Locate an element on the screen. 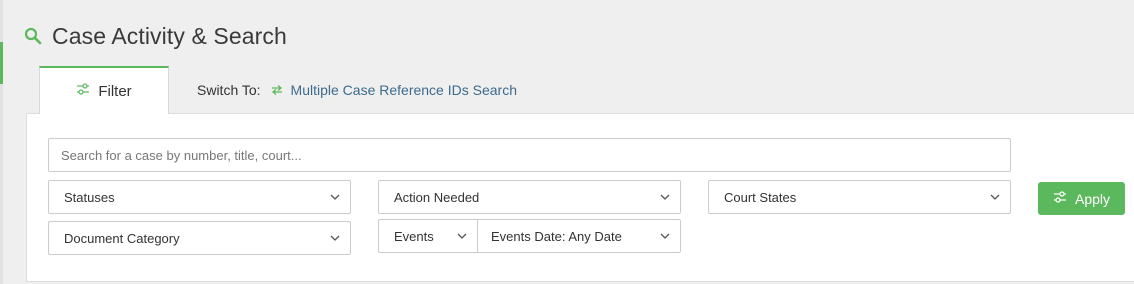  apply-button: Apply is located at coordinates (1081, 198).